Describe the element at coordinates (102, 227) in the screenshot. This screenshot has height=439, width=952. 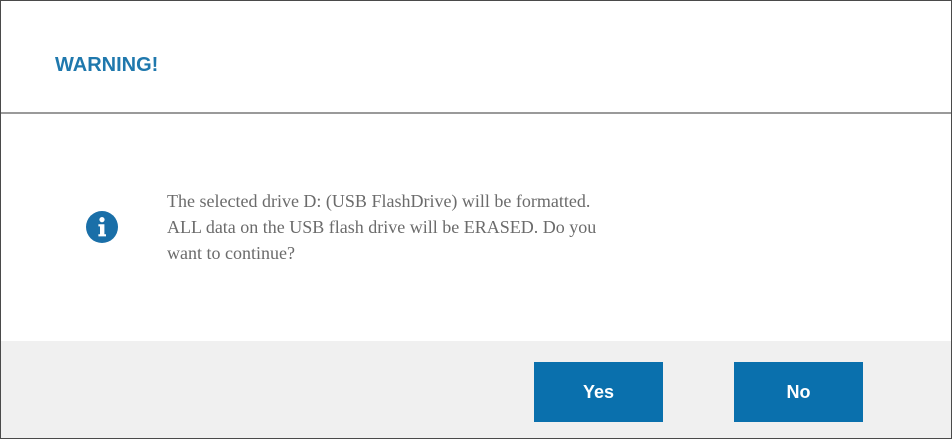
I see `info-icon` at that location.